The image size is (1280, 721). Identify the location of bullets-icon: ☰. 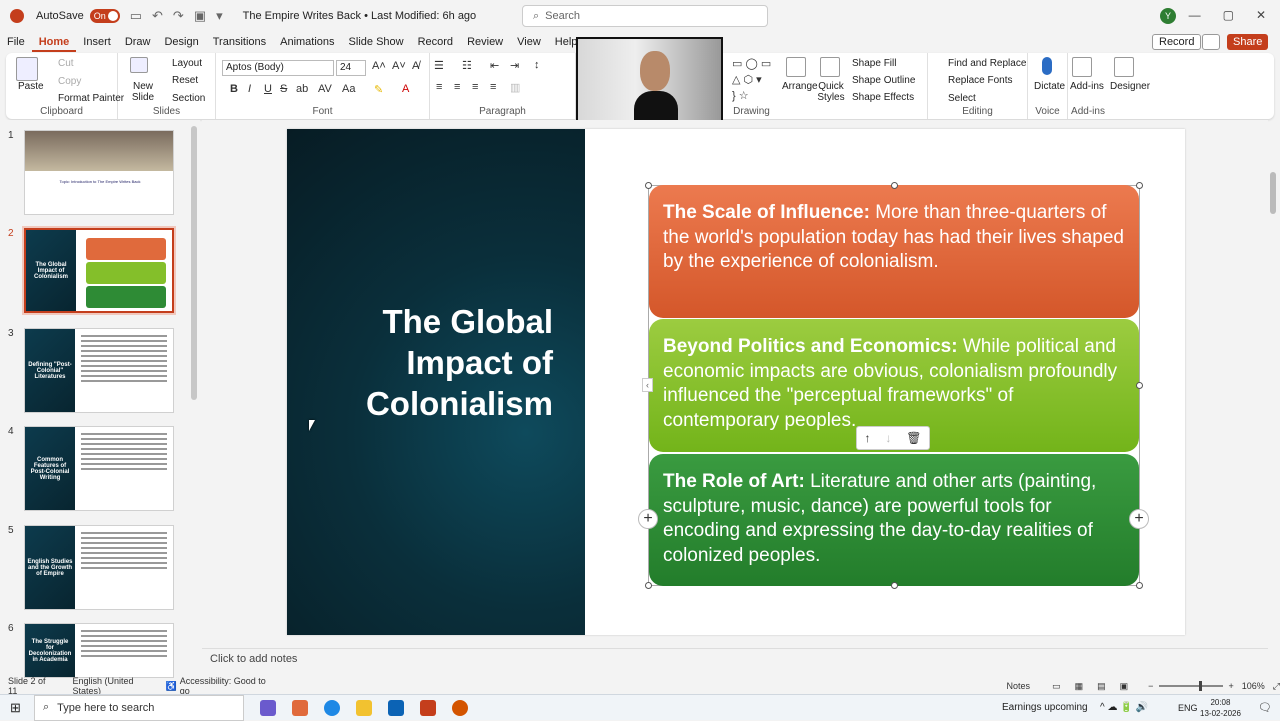
(439, 65).